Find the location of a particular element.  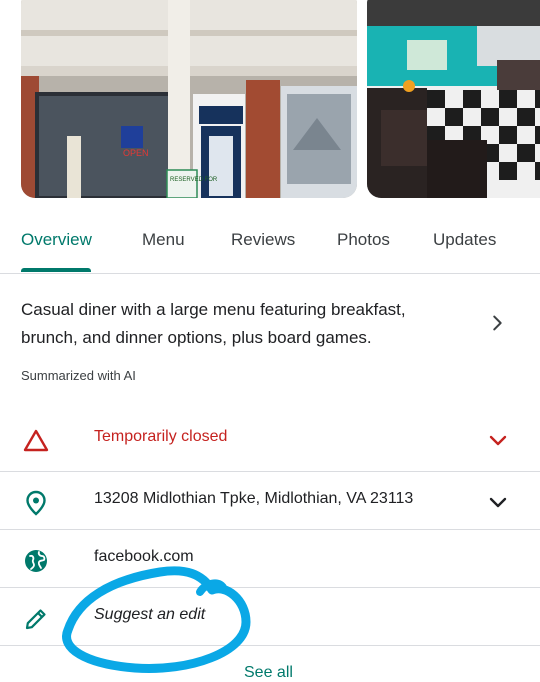

suggest-edit-row: Suggest an edit is located at coordinates (270, 616).